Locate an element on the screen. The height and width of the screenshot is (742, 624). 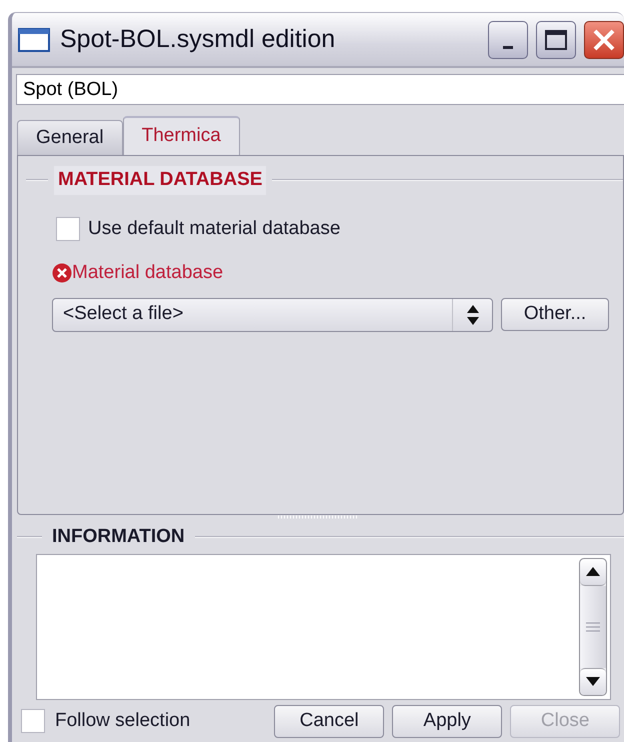
field-label: Material database is located at coordinates (148, 273).